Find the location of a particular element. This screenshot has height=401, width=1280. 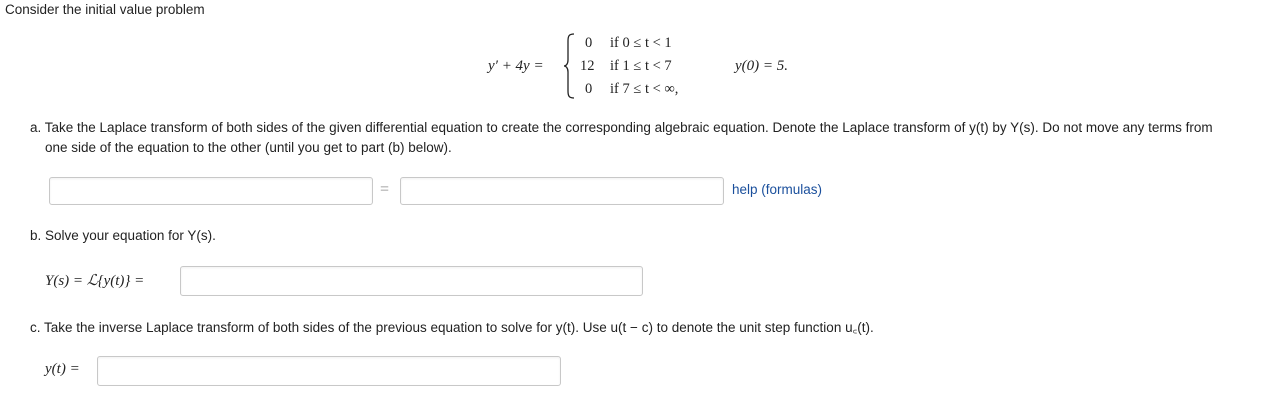

case-value-2: 12 is located at coordinates (587, 66).